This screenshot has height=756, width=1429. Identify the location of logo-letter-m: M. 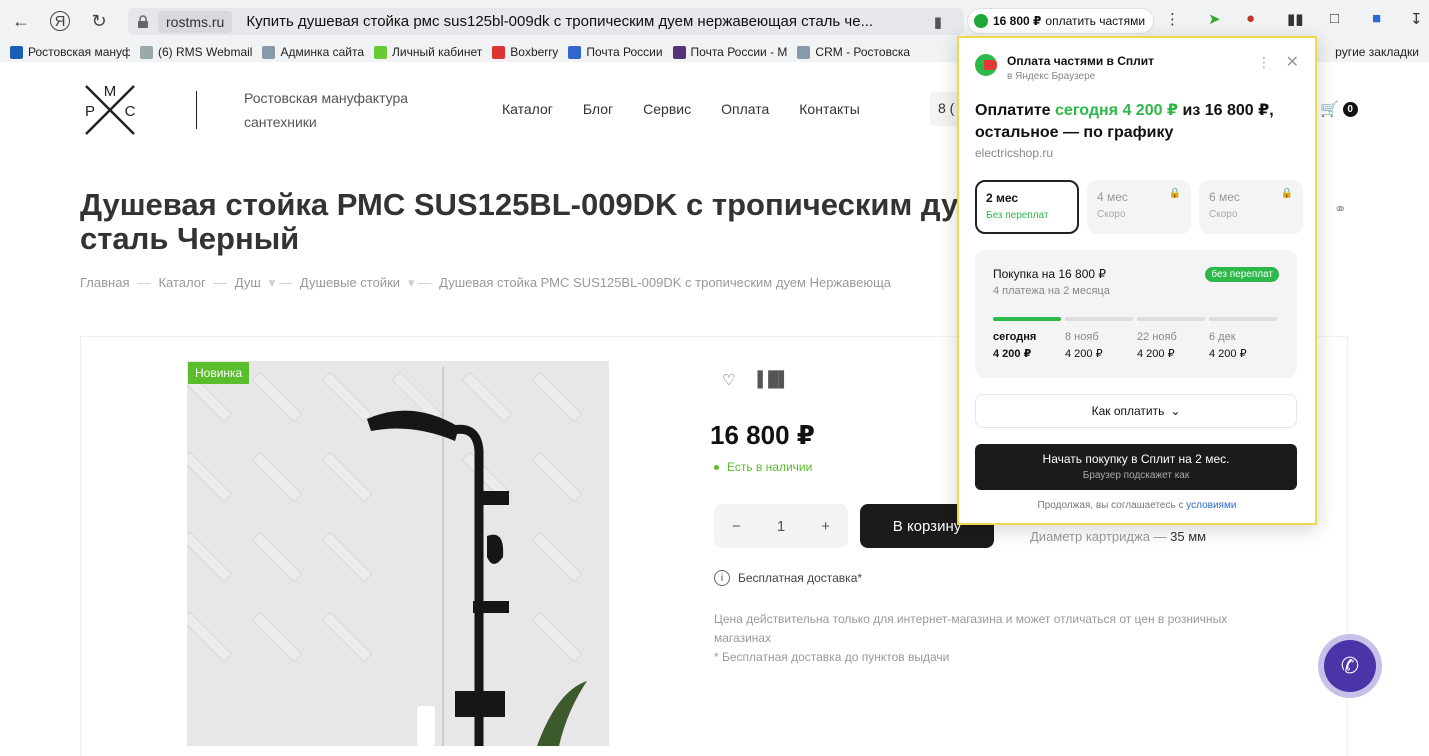
(110, 91).